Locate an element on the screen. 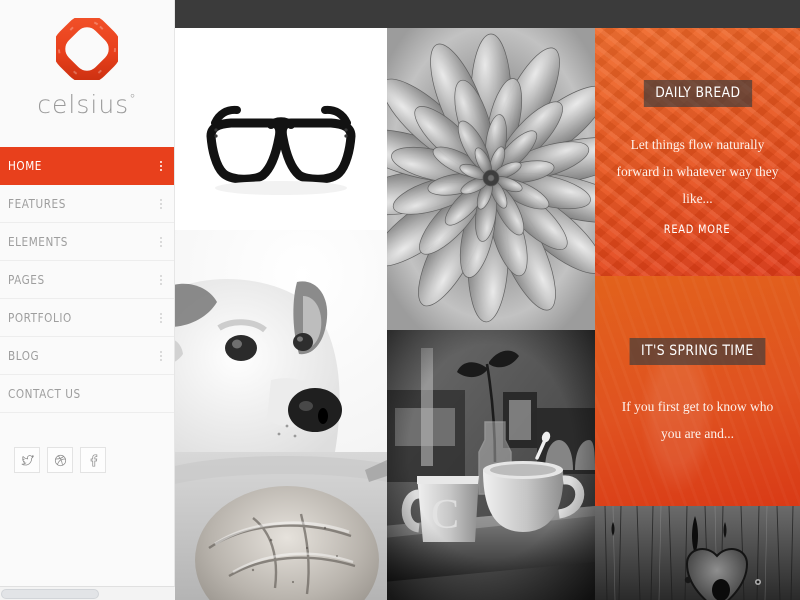 The width and height of the screenshot is (800, 600). twitter-icon is located at coordinates (27, 460).